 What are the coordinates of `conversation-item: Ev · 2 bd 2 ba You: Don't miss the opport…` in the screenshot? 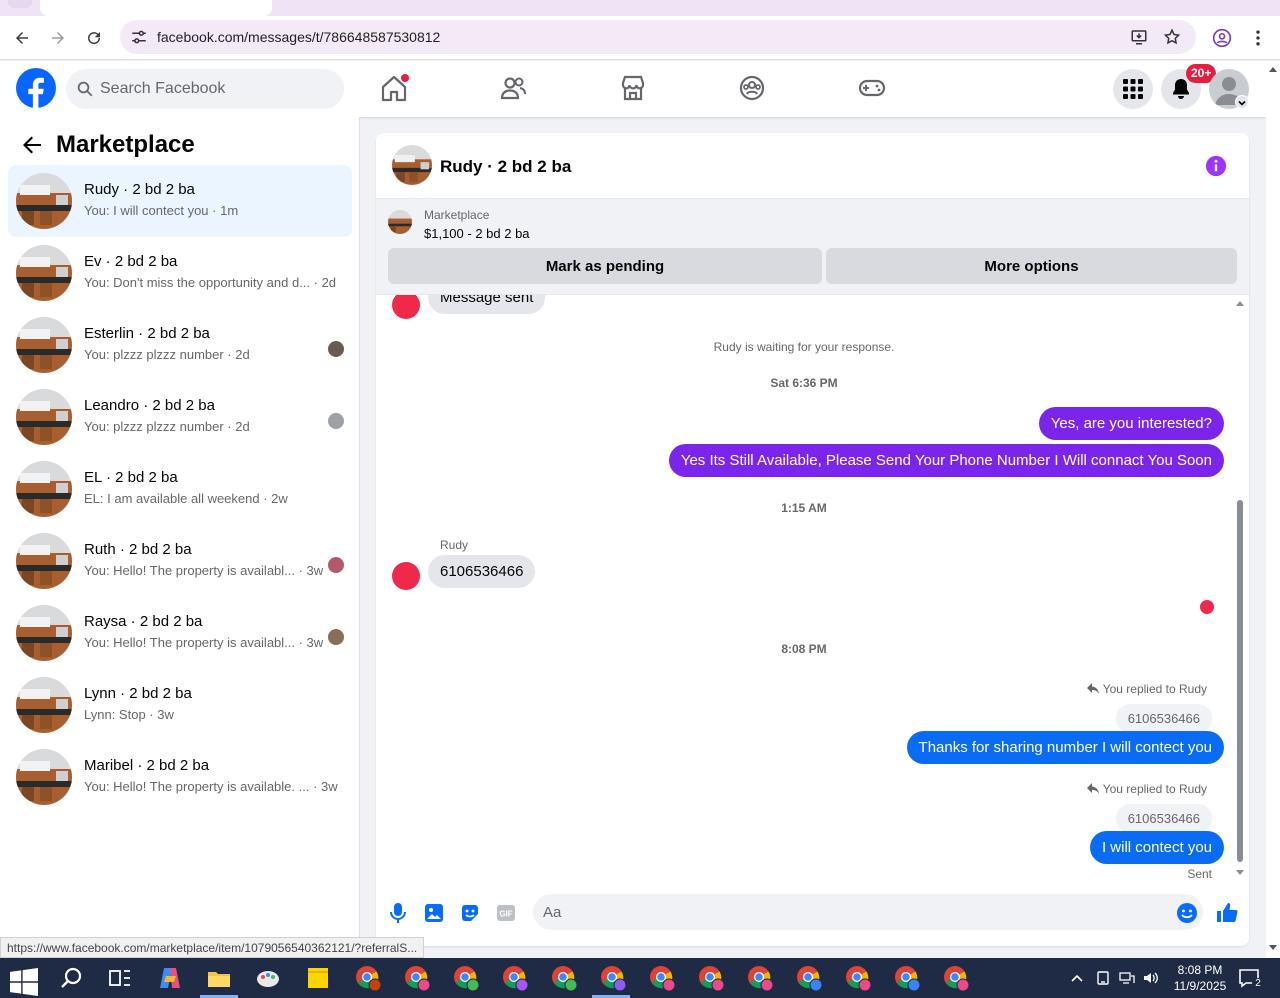 It's located at (180, 273).